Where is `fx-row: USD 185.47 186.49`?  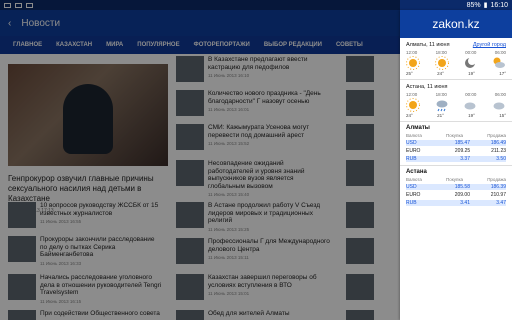 fx-row: USD 185.47 186.49 is located at coordinates (456, 143).